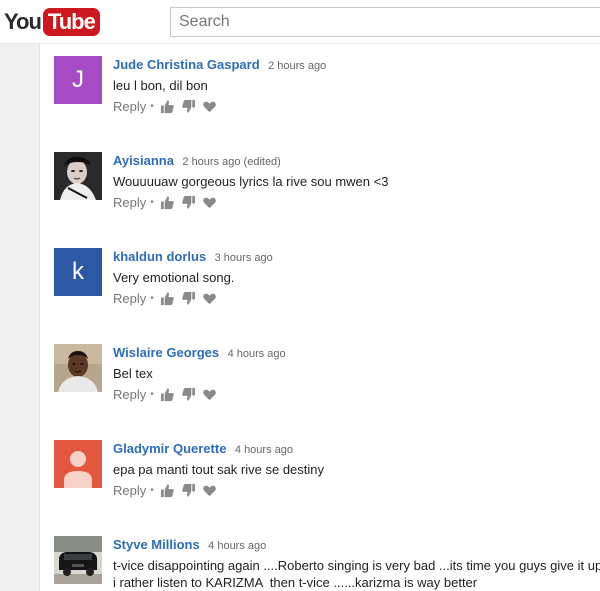  What do you see at coordinates (174, 277) in the screenshot?
I see `comment-text: Very emotional song.` at bounding box center [174, 277].